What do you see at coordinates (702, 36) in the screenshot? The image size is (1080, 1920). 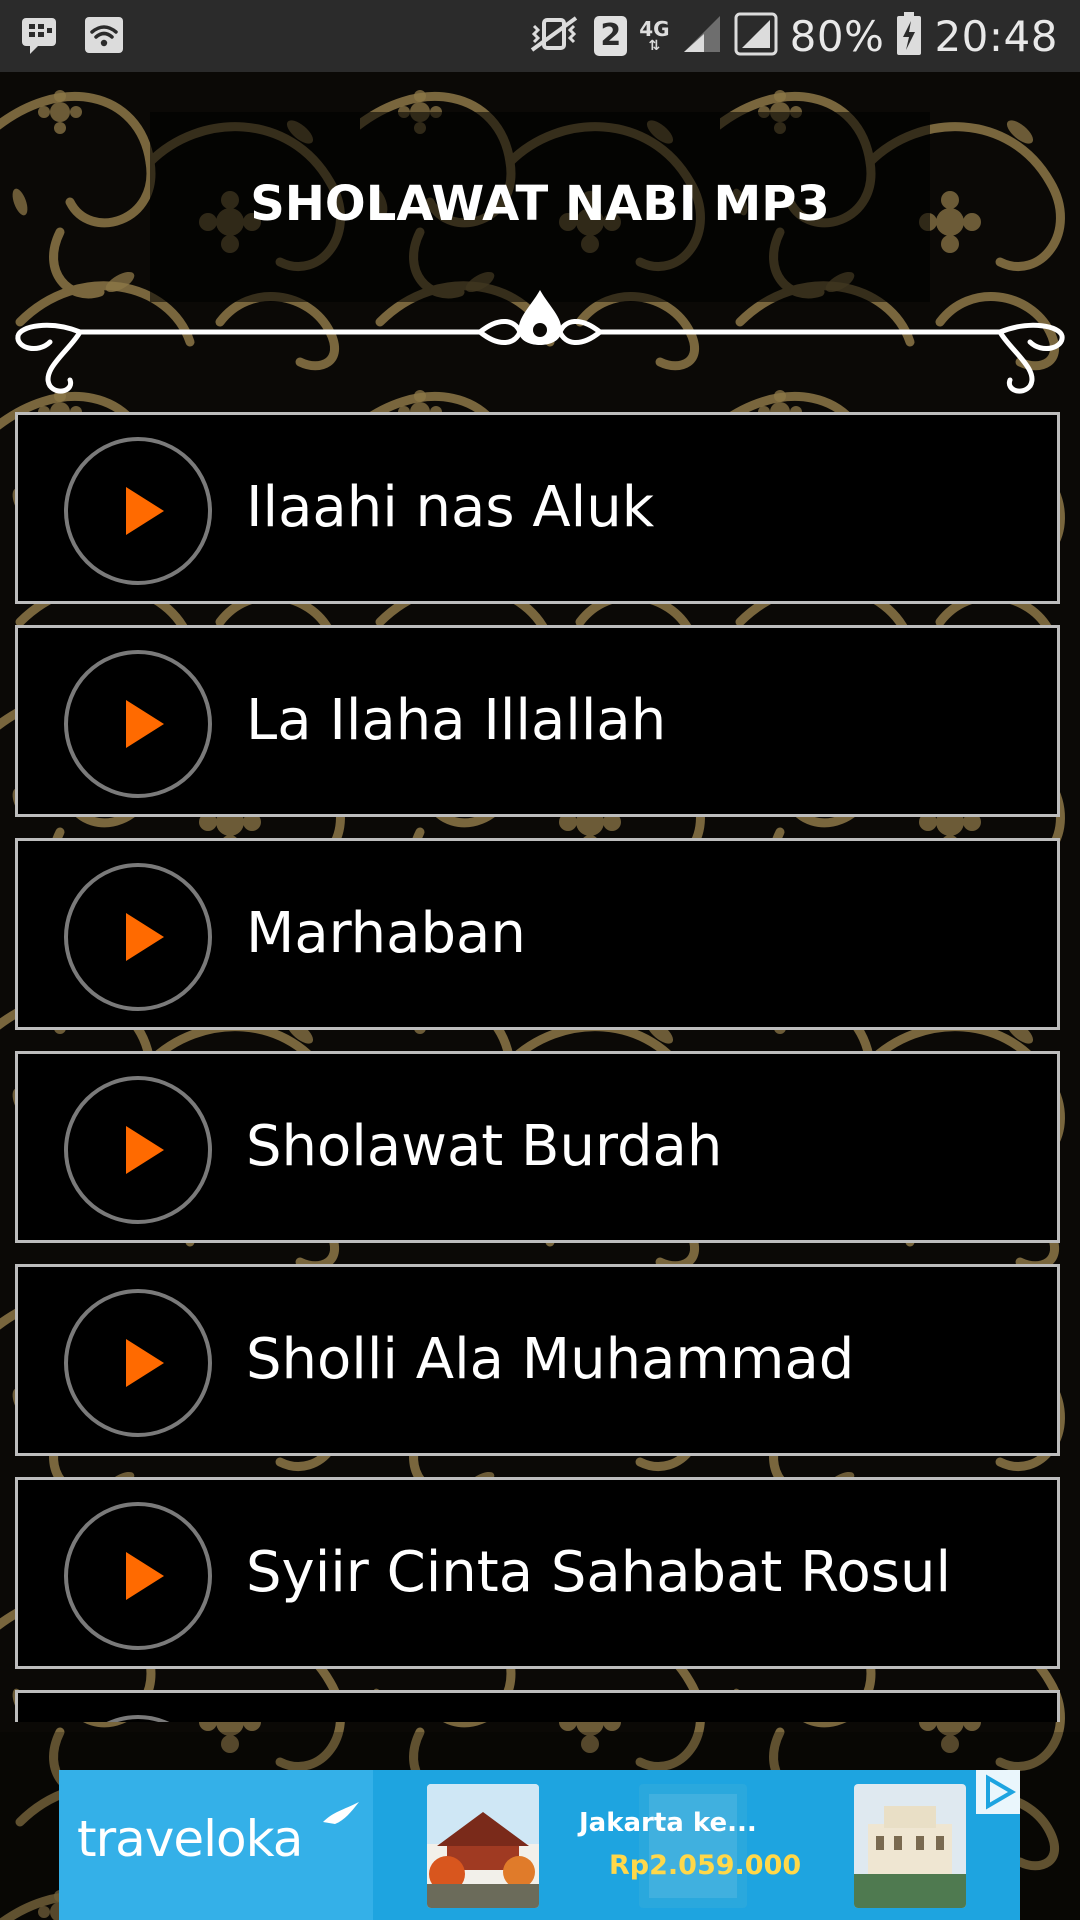 I see `signal-icon` at bounding box center [702, 36].